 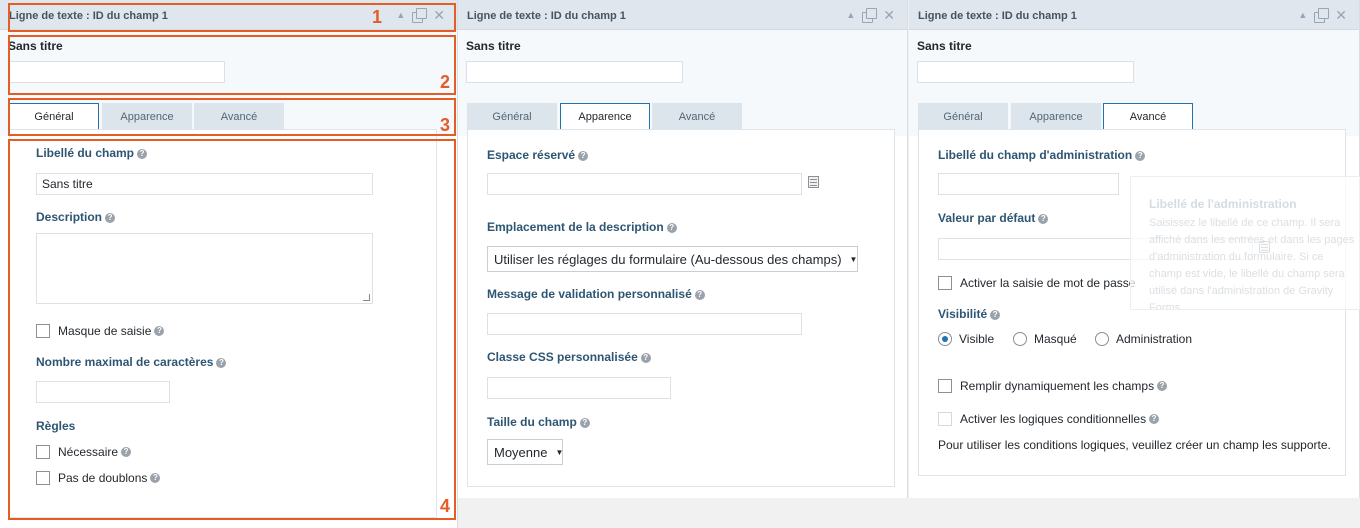 I want to click on conditional-logic-option: Activer les logiques conditionnelles?, so click(x=1049, y=419).